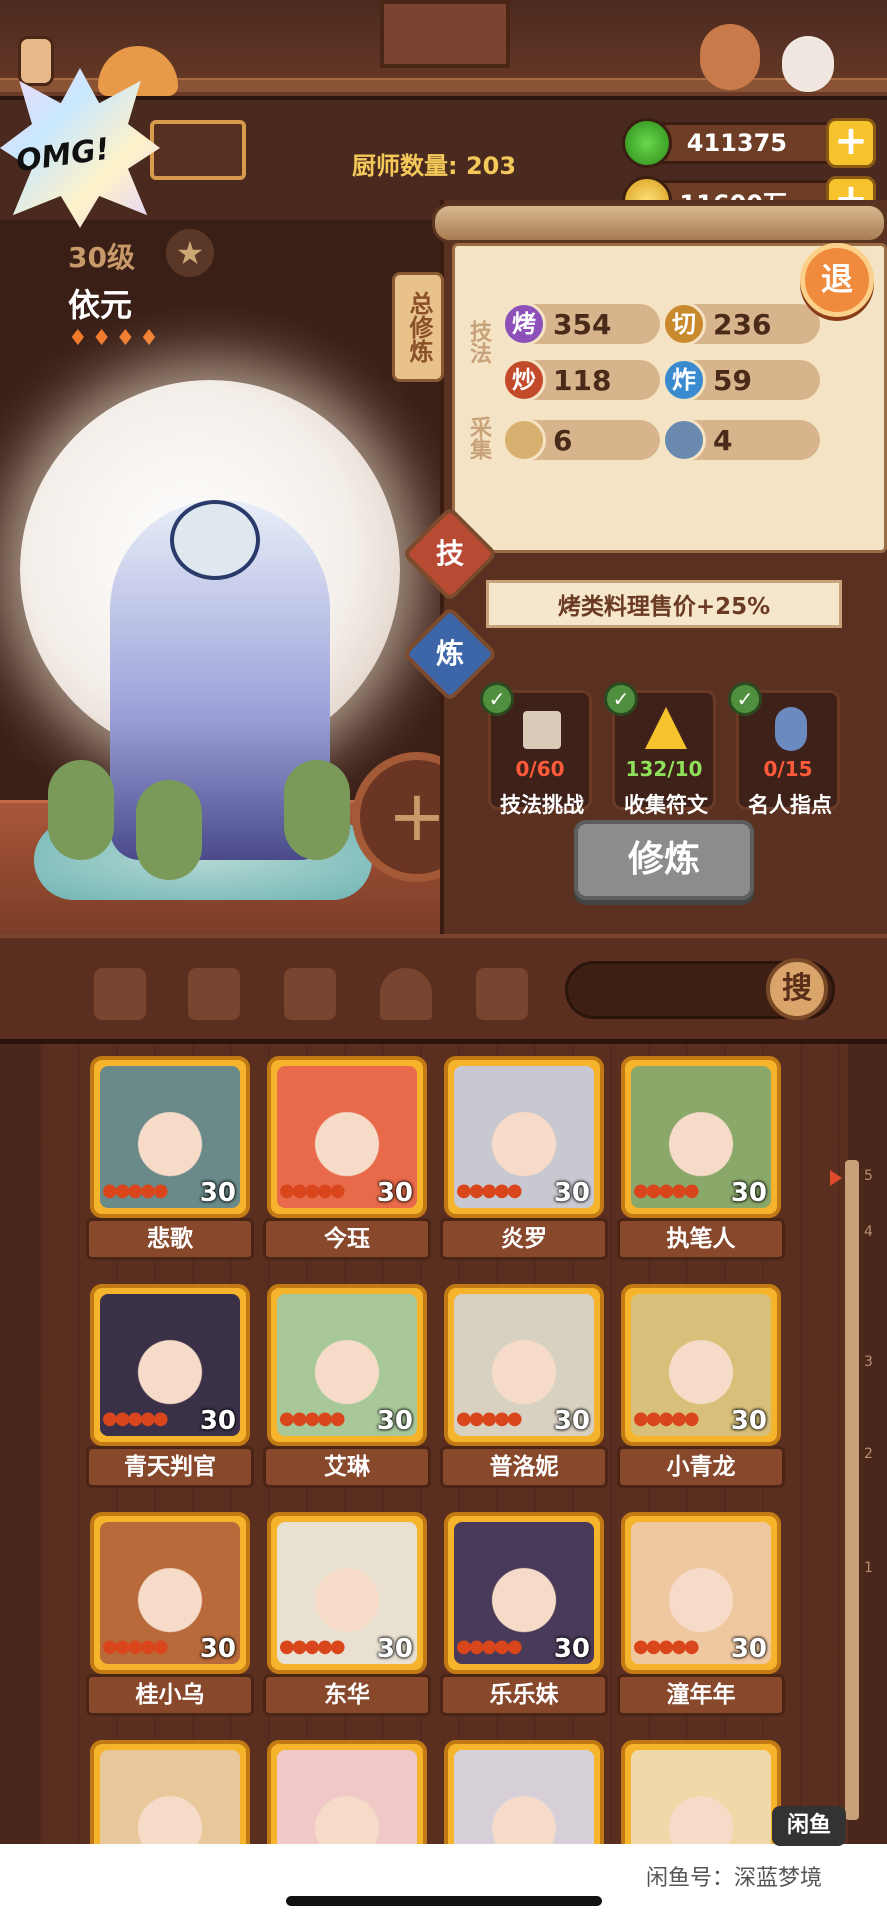 The height and width of the screenshot is (1920, 887). Describe the element at coordinates (723, 440) in the screenshot. I see `stat-fish-value: 4` at that location.